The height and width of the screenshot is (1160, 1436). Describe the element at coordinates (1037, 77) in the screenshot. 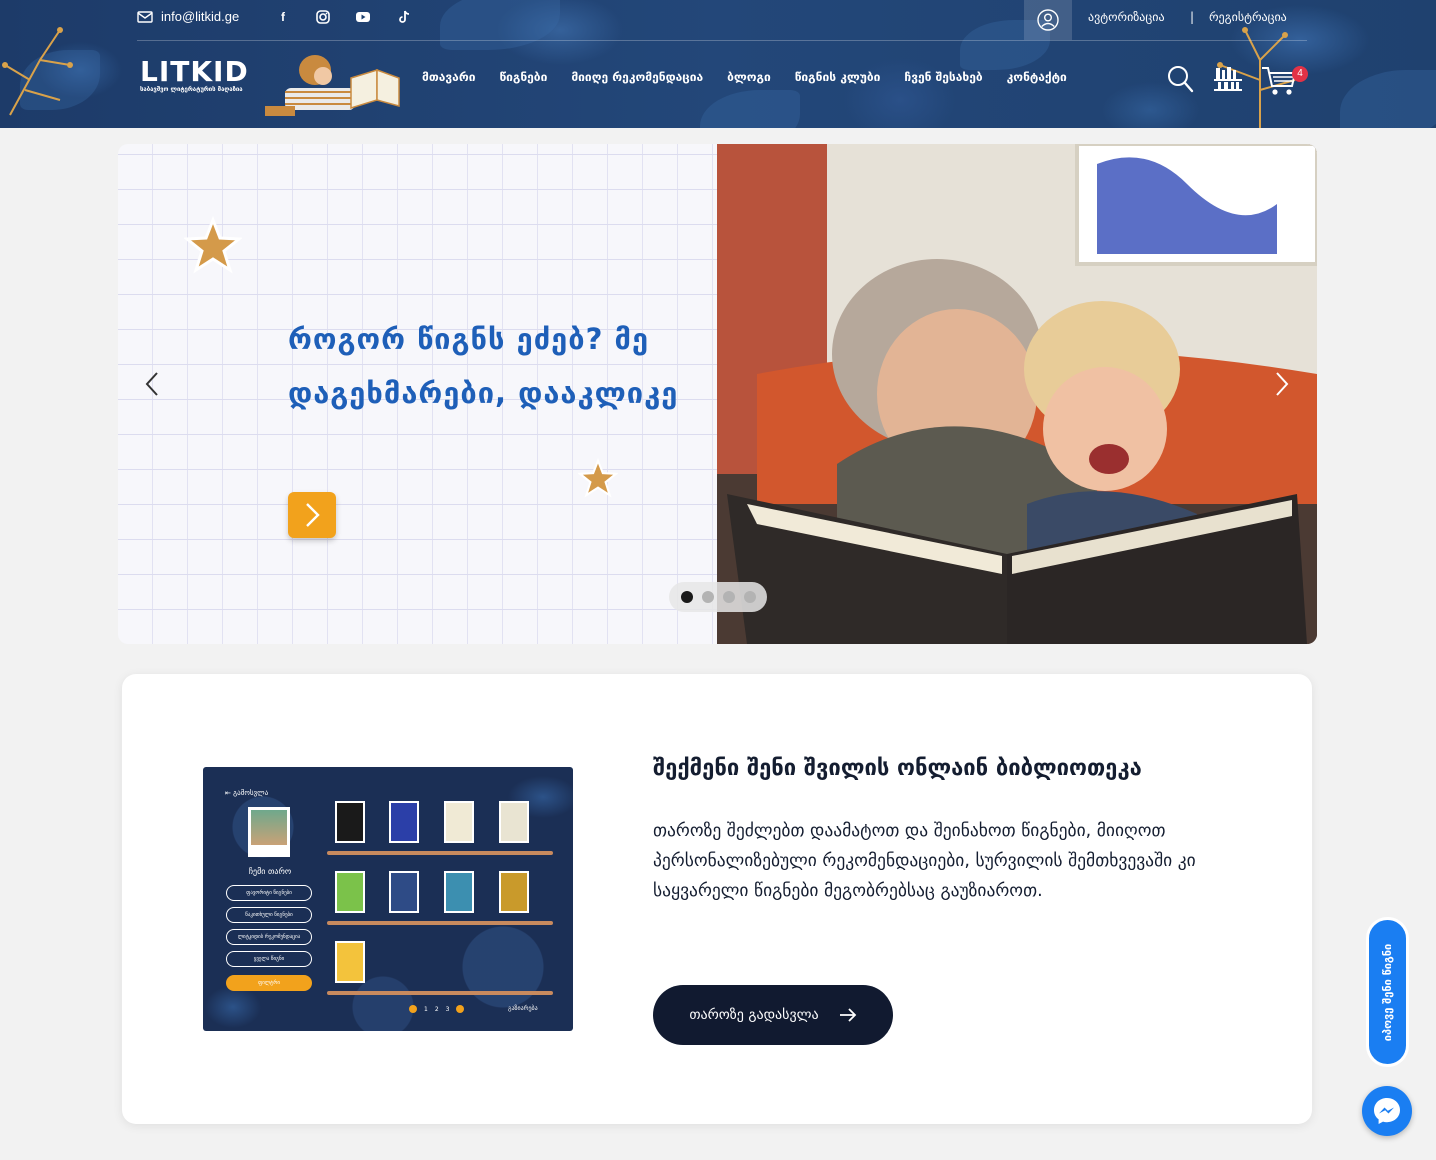

I see `nav-item-contact: კონტაქტი` at that location.